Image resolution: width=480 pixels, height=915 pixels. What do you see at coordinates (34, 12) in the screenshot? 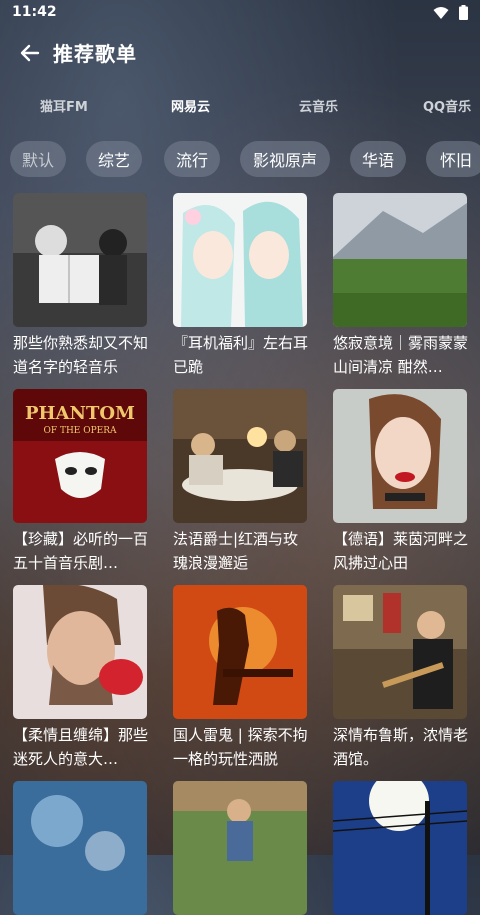
I see `status-time: 11:42` at bounding box center [34, 12].